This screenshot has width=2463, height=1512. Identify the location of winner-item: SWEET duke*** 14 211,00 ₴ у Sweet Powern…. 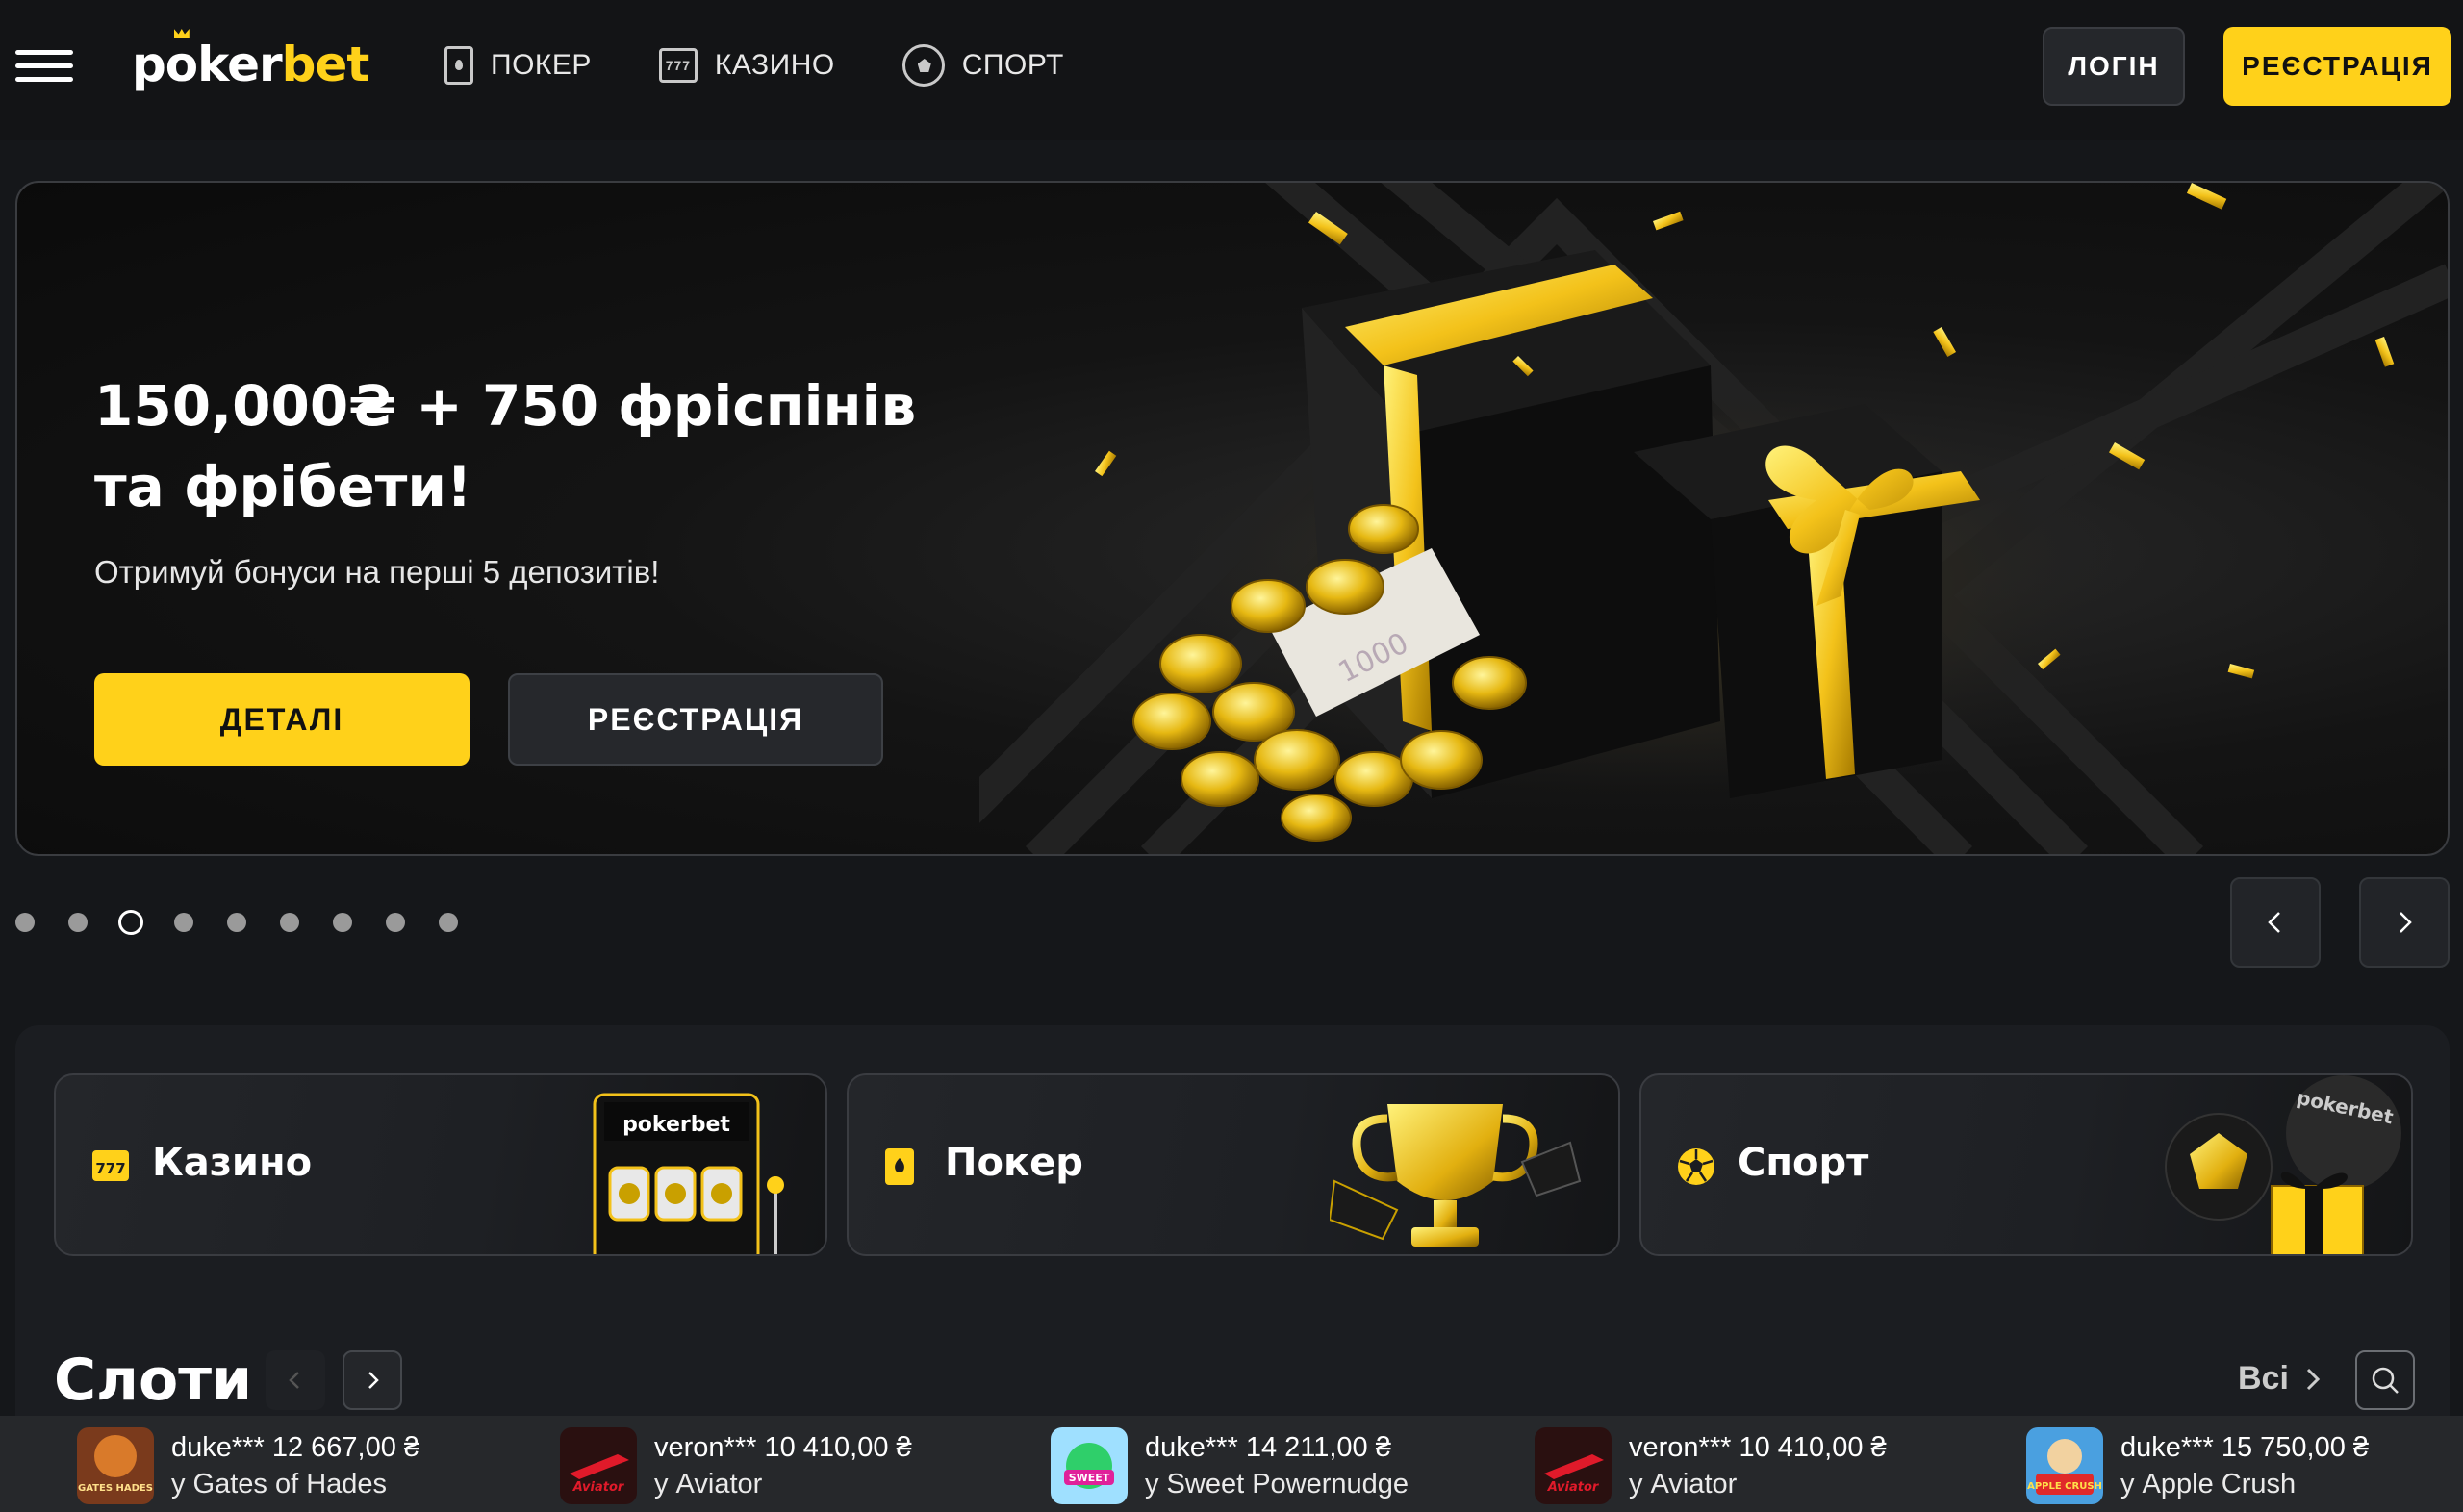
(1230, 1465).